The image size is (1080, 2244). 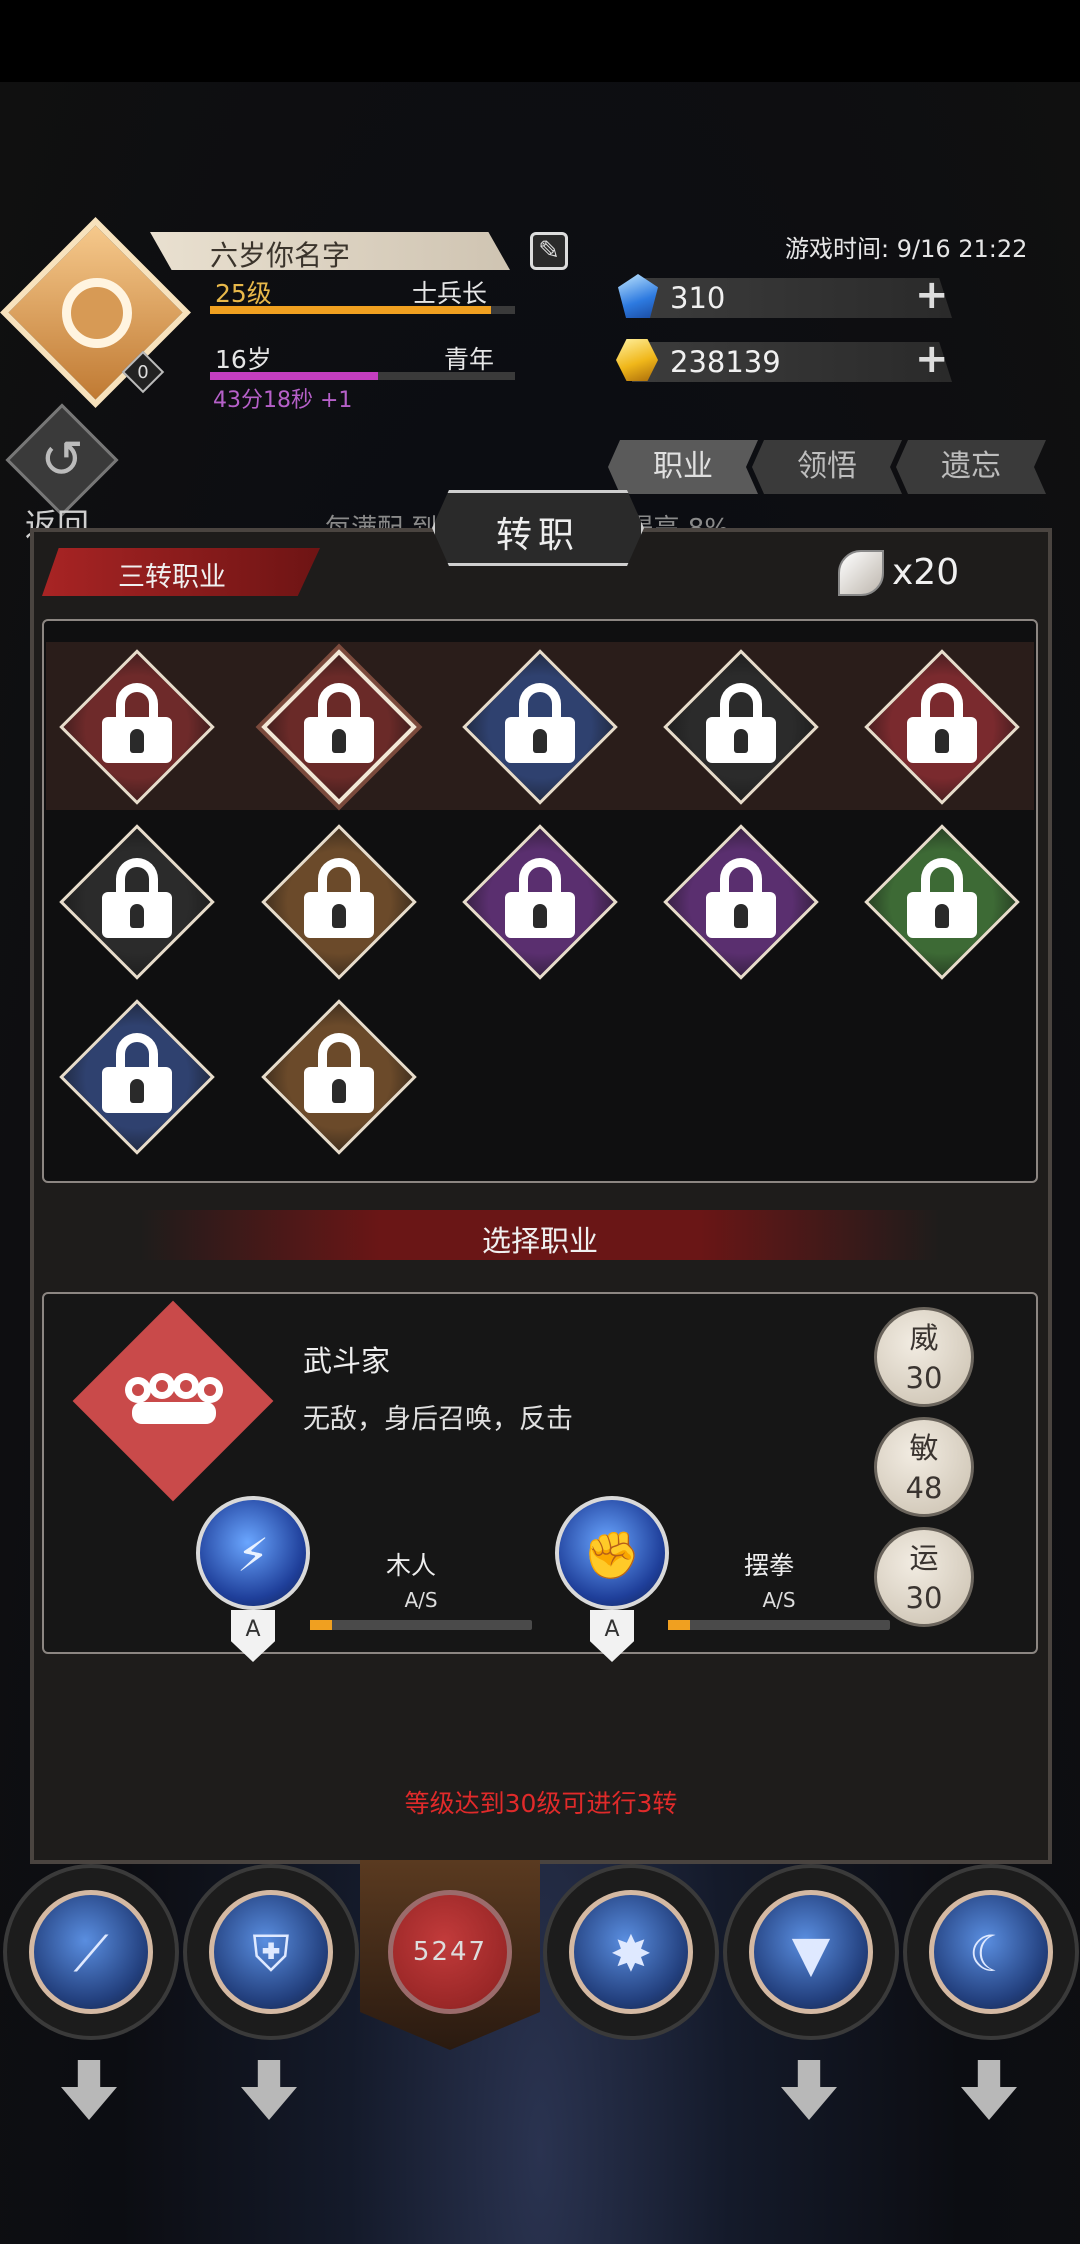 What do you see at coordinates (725, 362) in the screenshot?
I see `gold-value: 238139` at bounding box center [725, 362].